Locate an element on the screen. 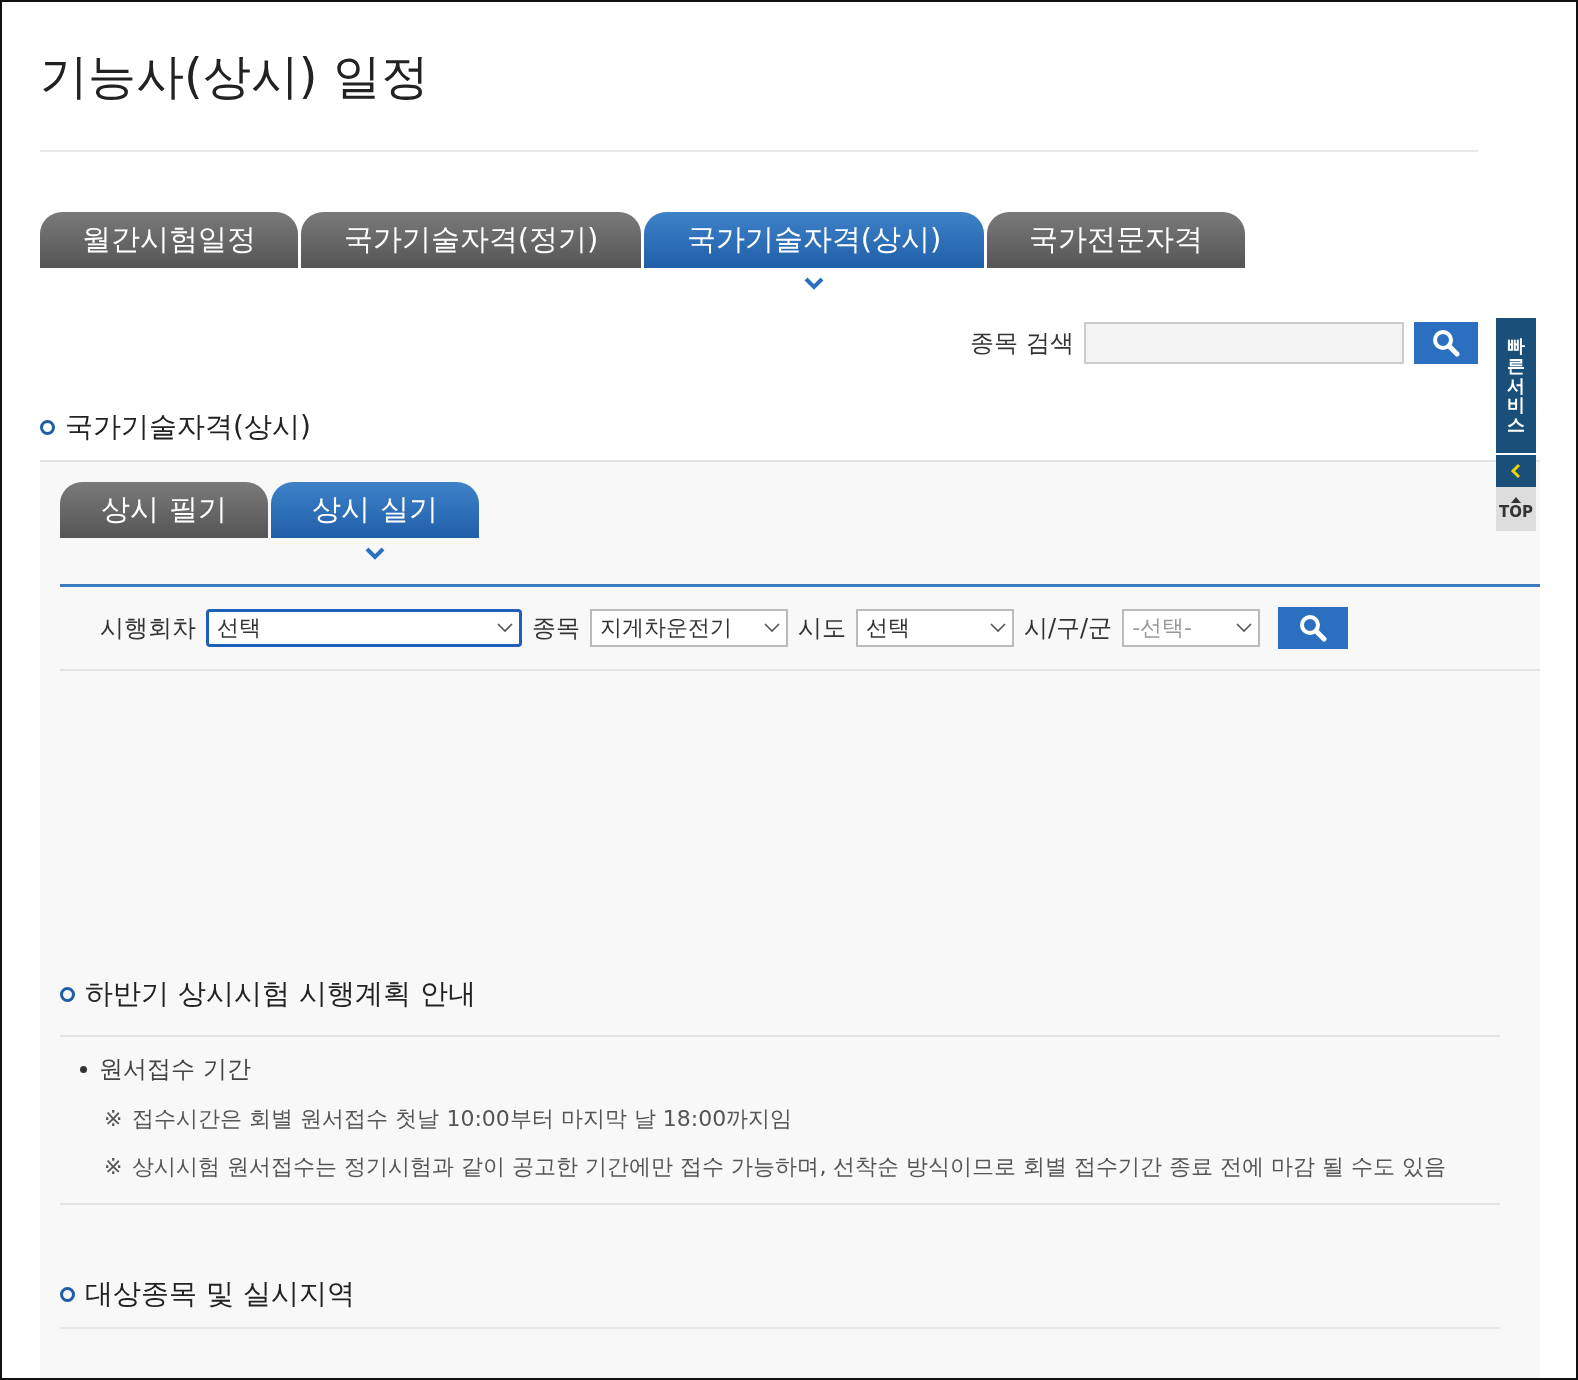 The height and width of the screenshot is (1380, 1578). tab: 국가기술자격(상시) is located at coordinates (814, 240).